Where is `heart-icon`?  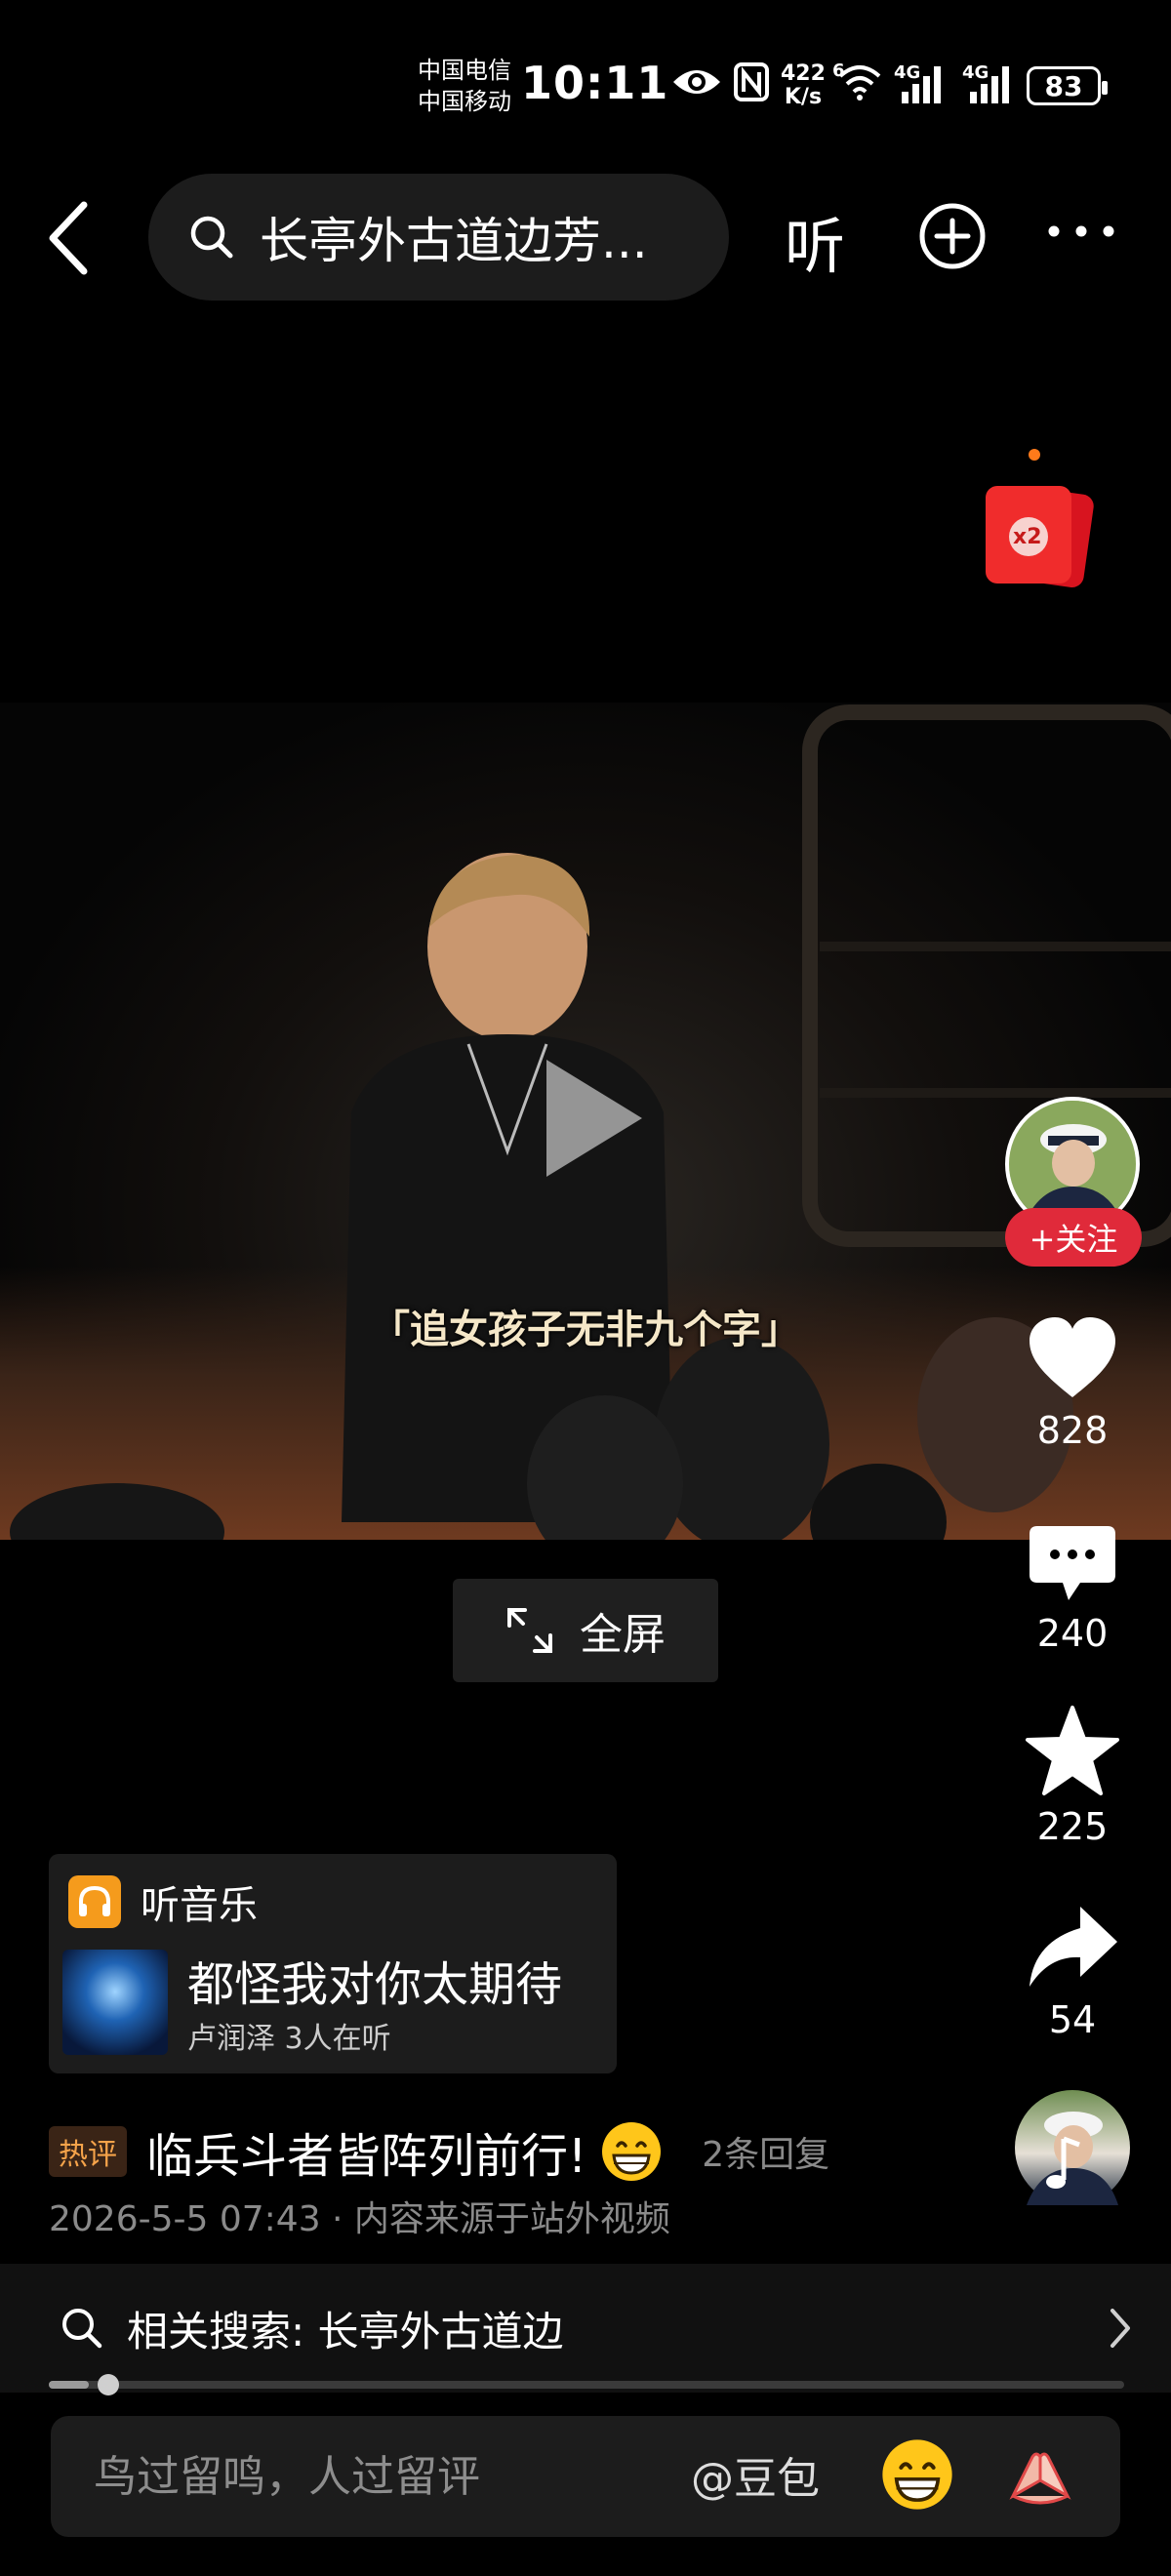
heart-icon is located at coordinates (1072, 1357).